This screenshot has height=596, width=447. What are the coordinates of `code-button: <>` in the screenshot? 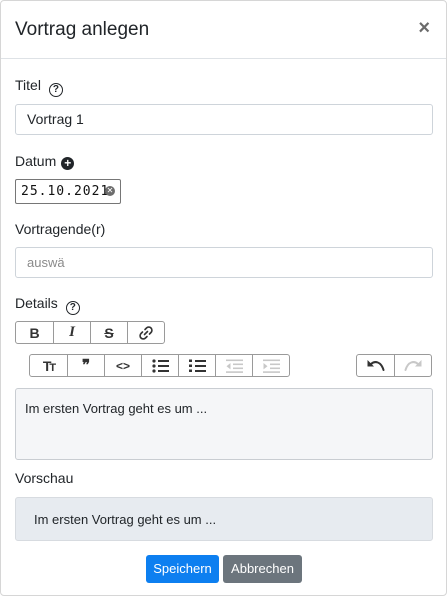 It's located at (123, 365).